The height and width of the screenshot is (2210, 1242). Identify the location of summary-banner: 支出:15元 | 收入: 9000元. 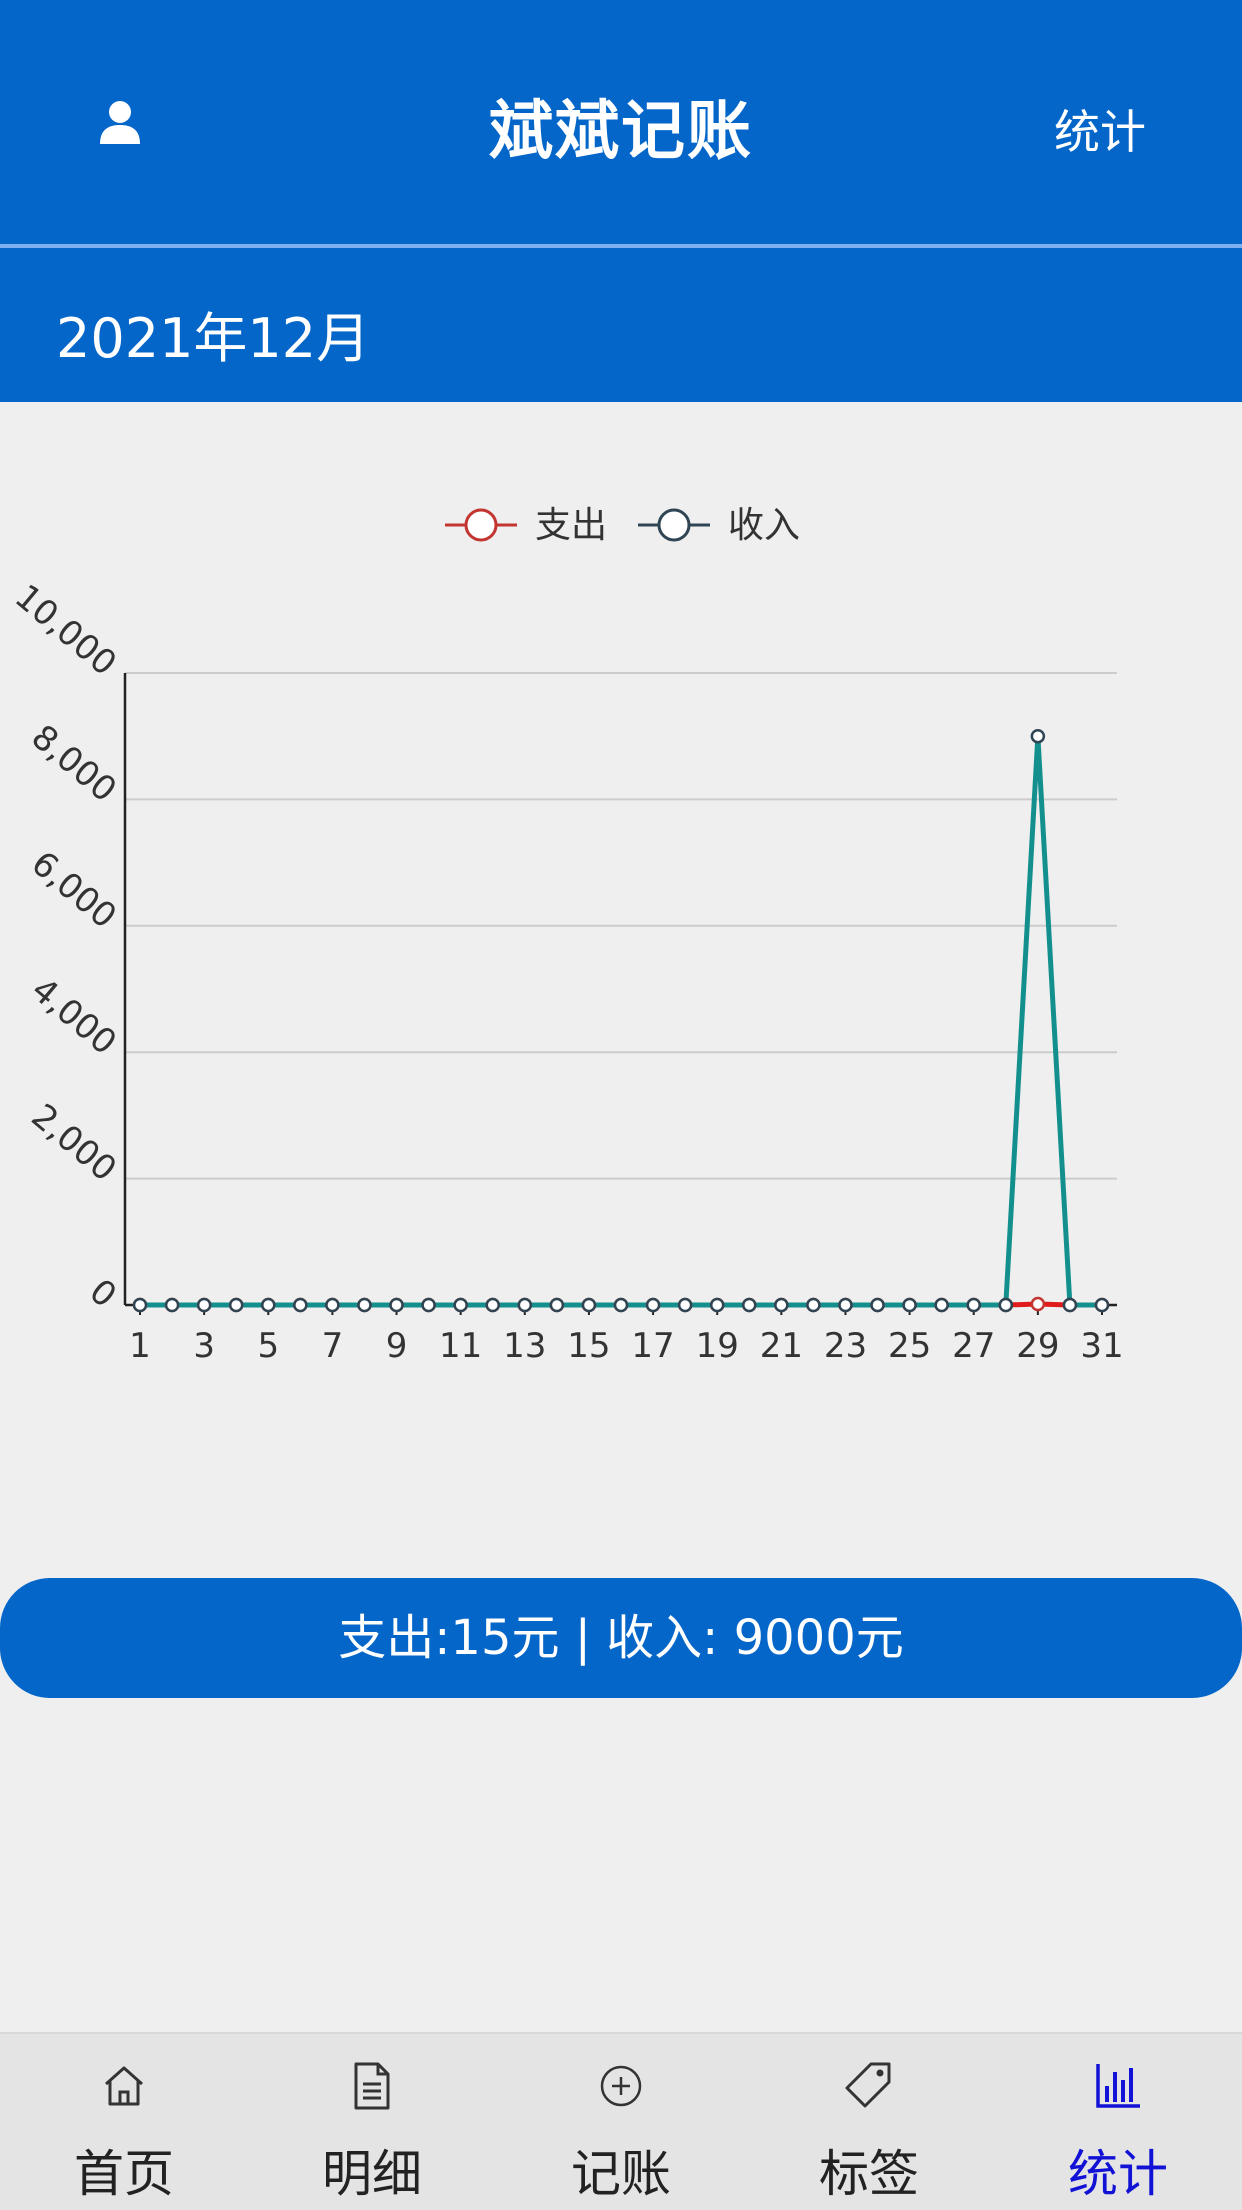
(621, 1638).